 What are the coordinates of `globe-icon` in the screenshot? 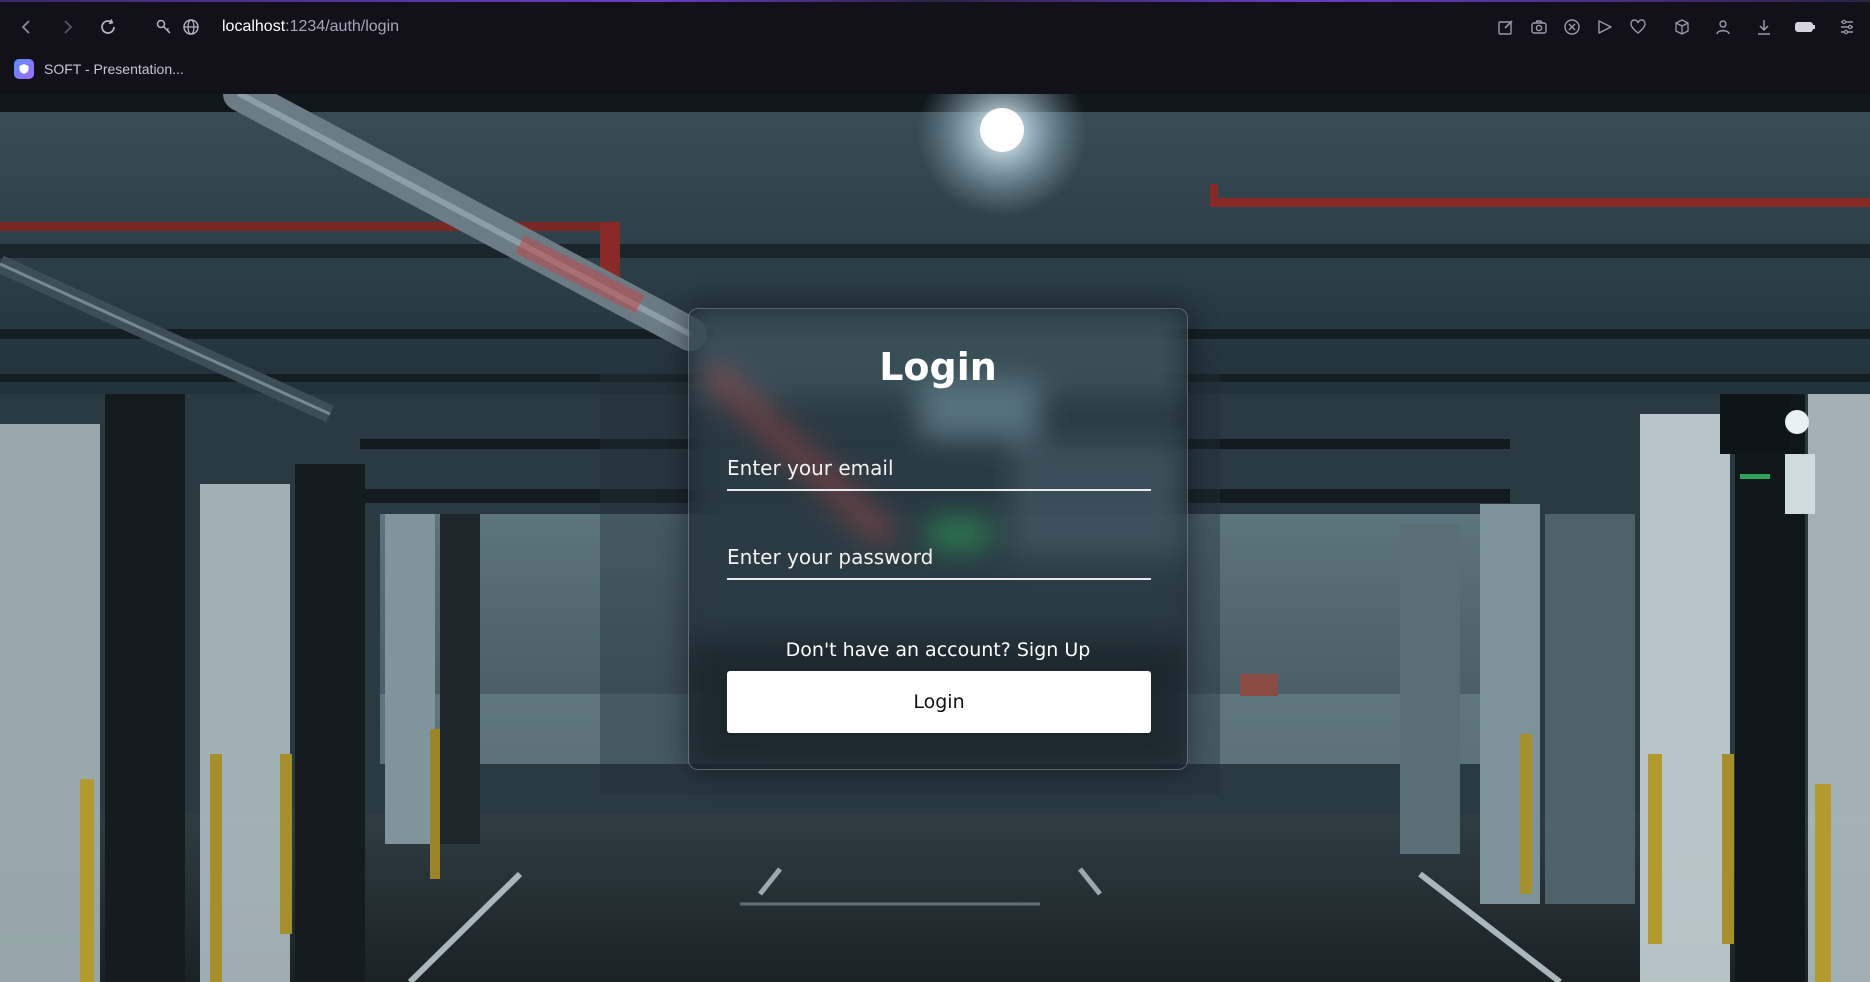 It's located at (191, 27).